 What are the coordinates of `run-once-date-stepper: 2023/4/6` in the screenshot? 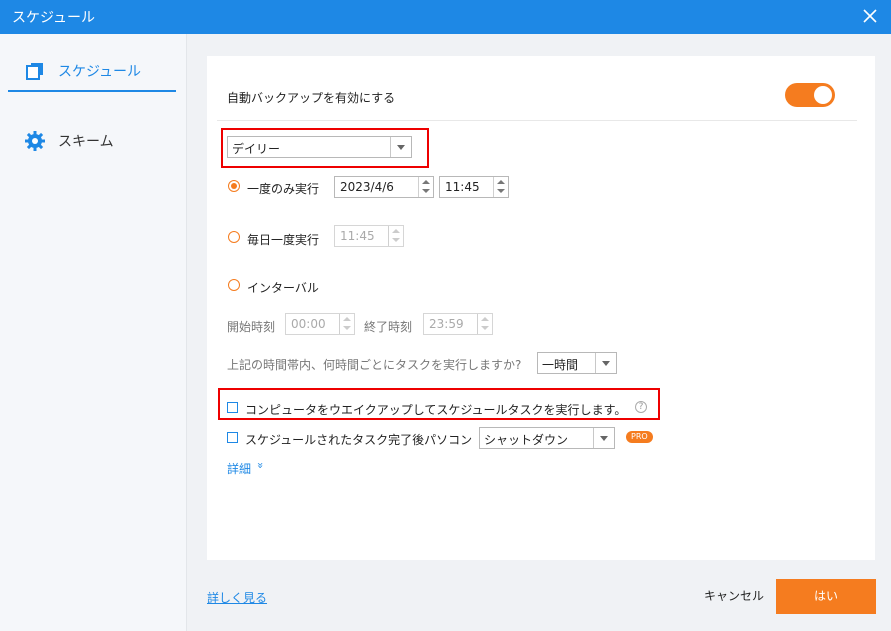 It's located at (384, 187).